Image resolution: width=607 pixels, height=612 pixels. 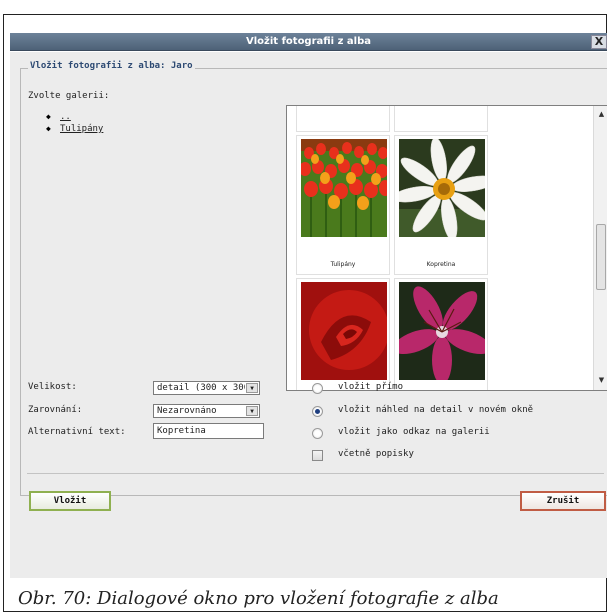 I want to click on photo-thumb-rose, so click(x=343, y=334).